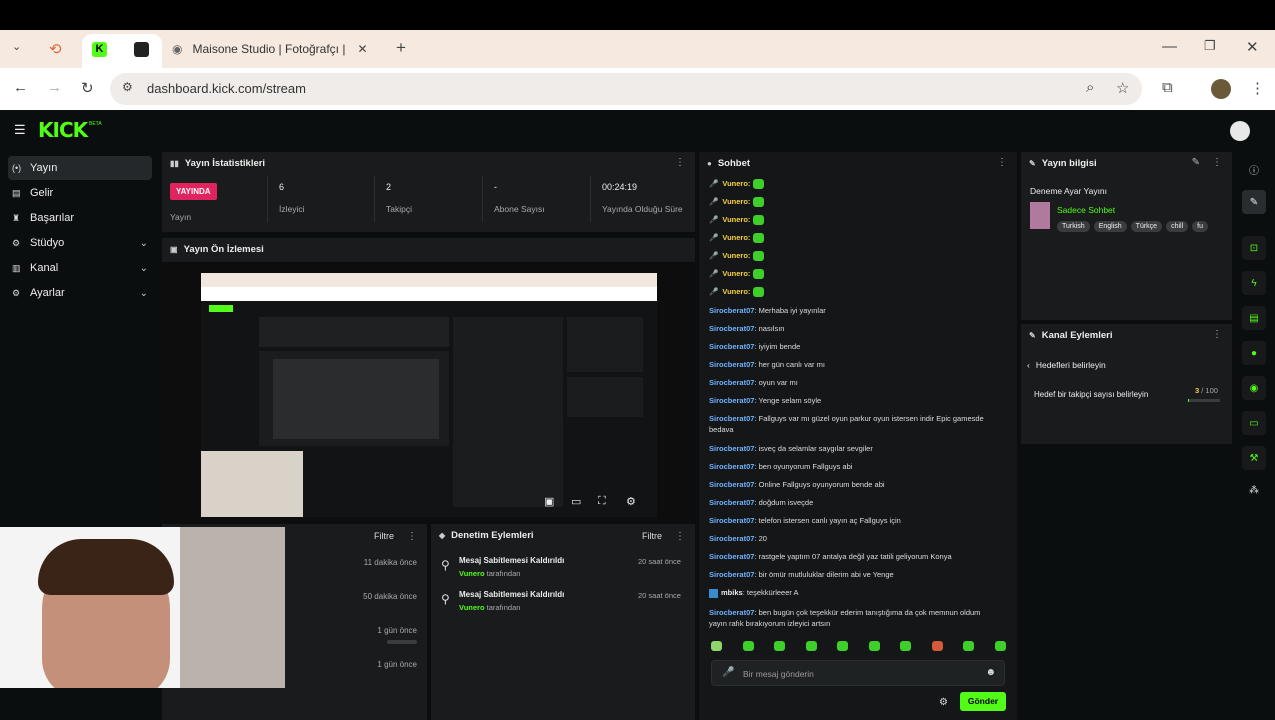  Describe the element at coordinates (63, 130) in the screenshot. I see `kick-logo: KICK` at that location.